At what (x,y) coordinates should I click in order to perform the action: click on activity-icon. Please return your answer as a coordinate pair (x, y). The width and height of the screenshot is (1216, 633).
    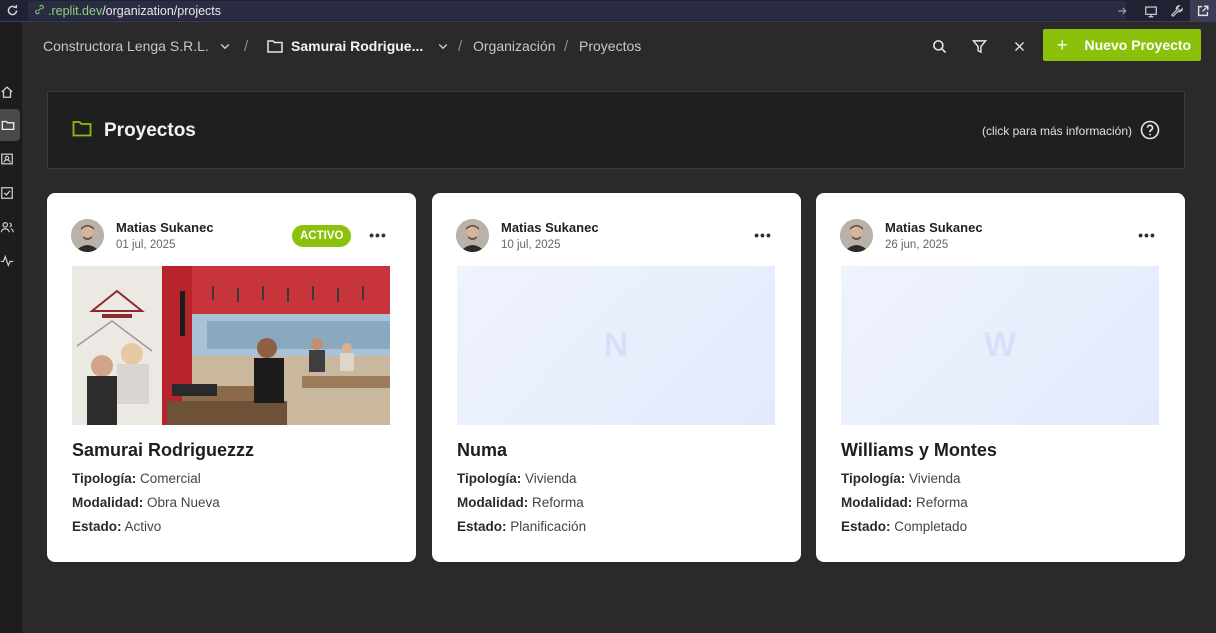
    Looking at the image, I should click on (9, 261).